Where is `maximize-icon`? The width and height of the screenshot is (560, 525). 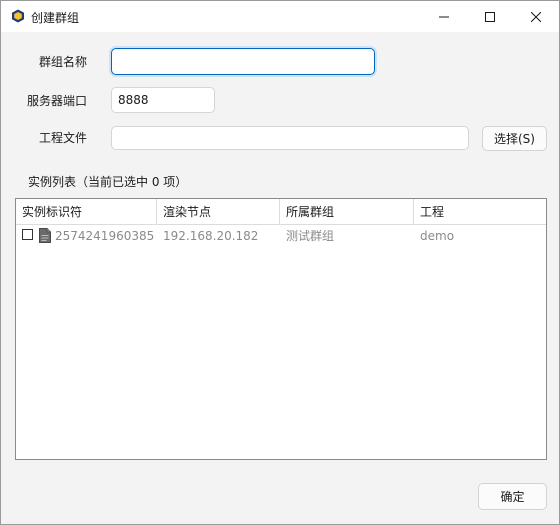 maximize-icon is located at coordinates (490, 16).